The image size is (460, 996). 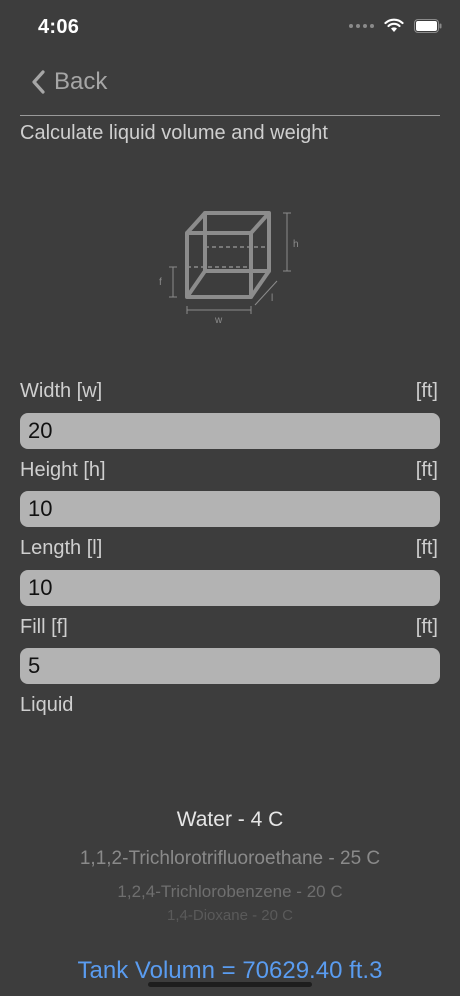 What do you see at coordinates (174, 133) in the screenshot?
I see `page-title: Calculate liquid volume and weight` at bounding box center [174, 133].